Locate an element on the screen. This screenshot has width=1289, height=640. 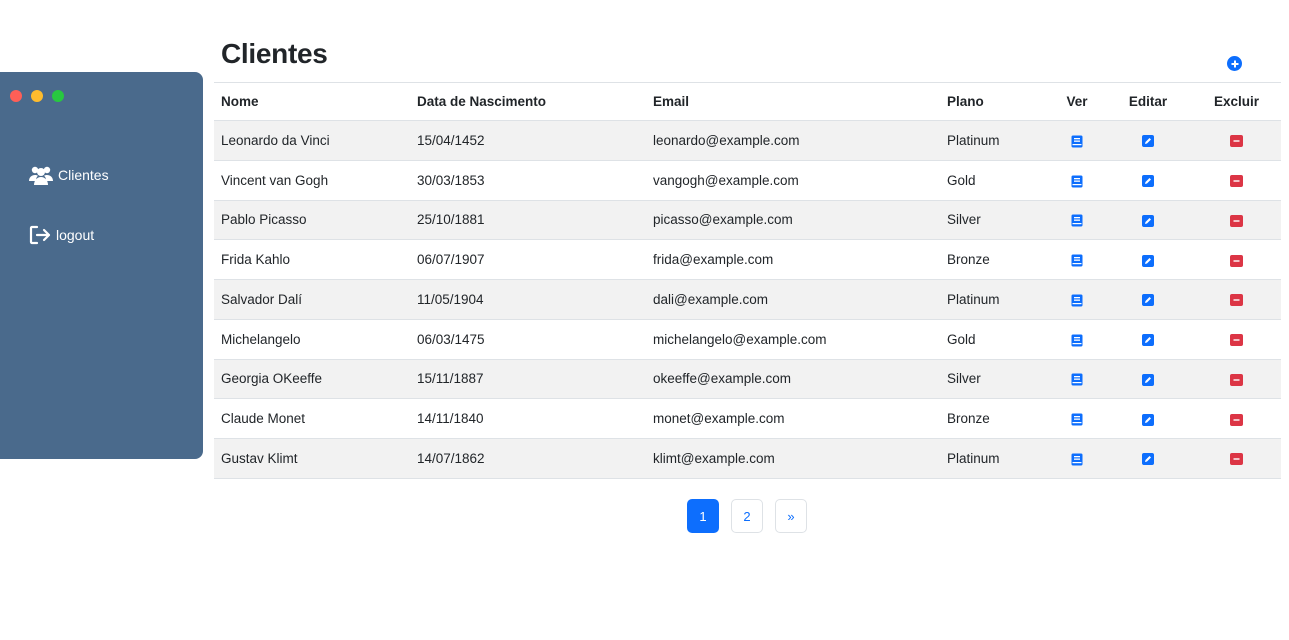
cell-email: picasso@example.com is located at coordinates (793, 220).